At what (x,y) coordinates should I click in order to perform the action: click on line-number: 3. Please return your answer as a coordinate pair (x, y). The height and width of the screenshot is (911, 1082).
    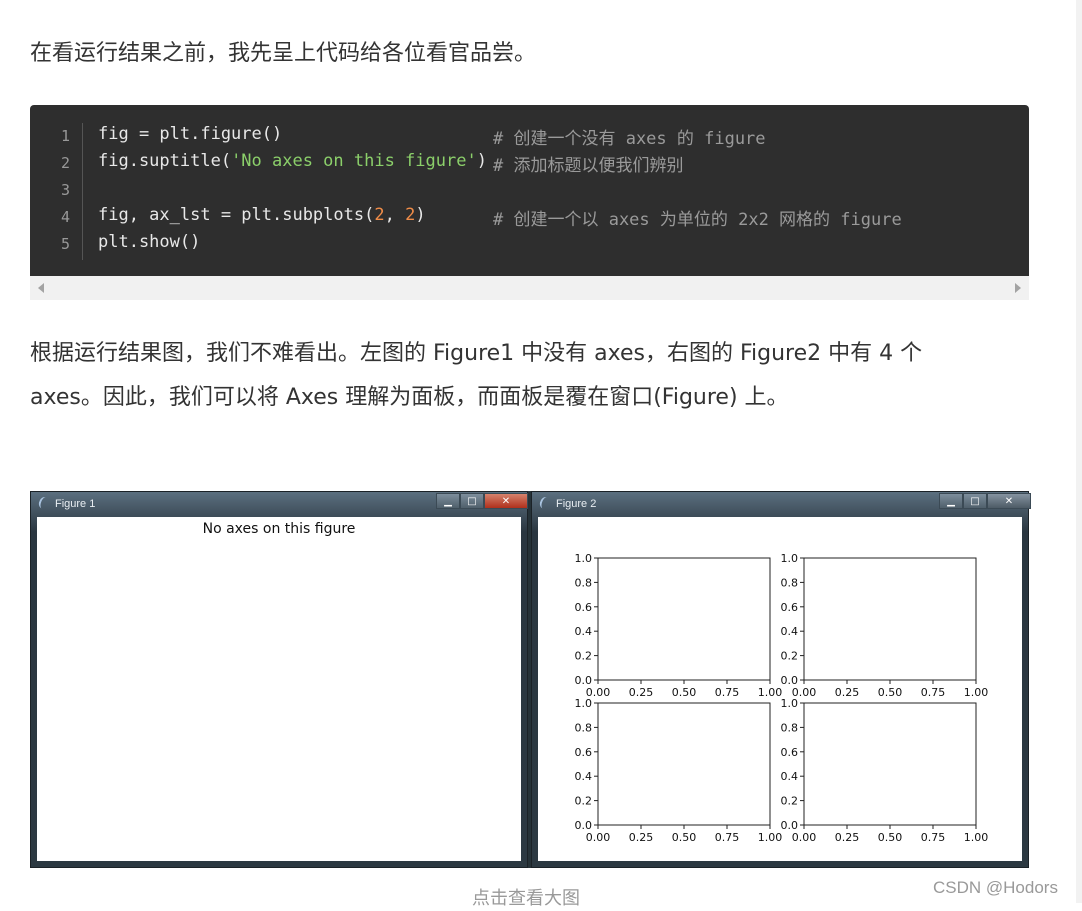
    Looking at the image, I should click on (65, 190).